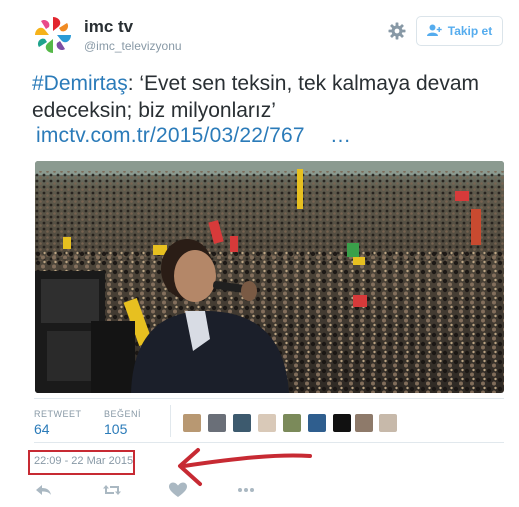  I want to click on stats-separator, so click(170, 421).